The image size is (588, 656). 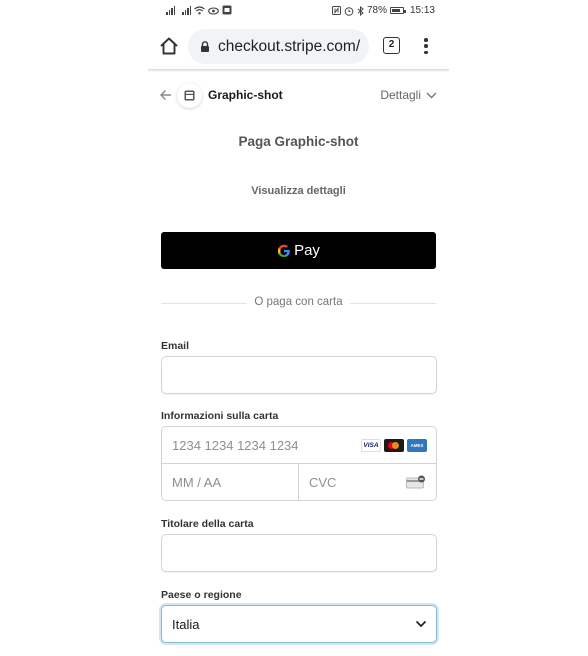 I want to click on card-brands: VISA AMEX, so click(x=394, y=445).